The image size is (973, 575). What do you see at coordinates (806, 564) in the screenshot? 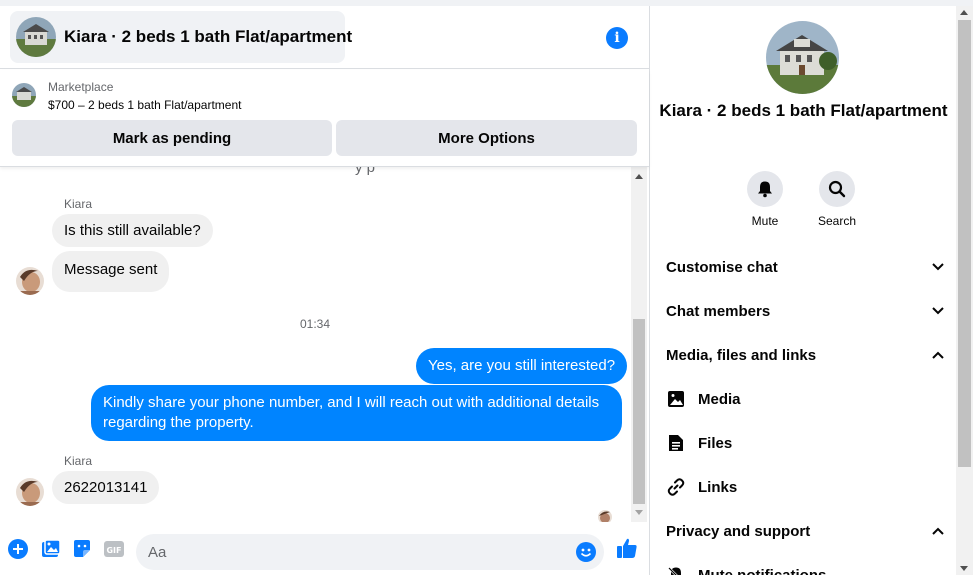
I see `mute-notifications-item: Mute notifications` at bounding box center [806, 564].